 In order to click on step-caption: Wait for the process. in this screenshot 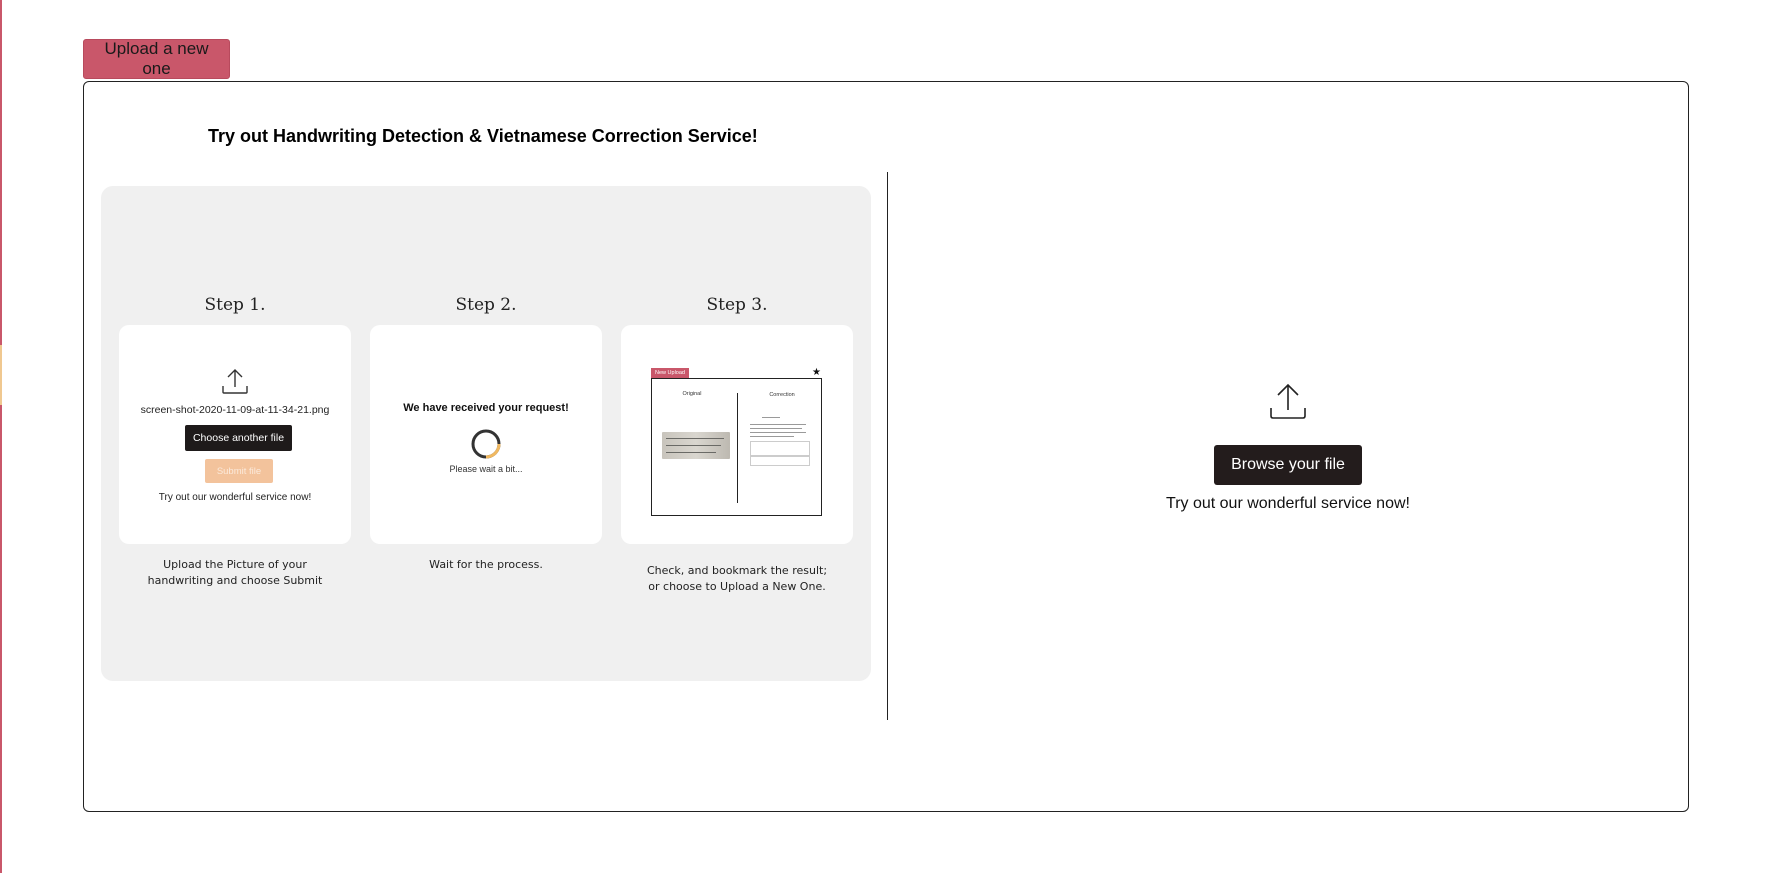, I will do `click(486, 565)`.